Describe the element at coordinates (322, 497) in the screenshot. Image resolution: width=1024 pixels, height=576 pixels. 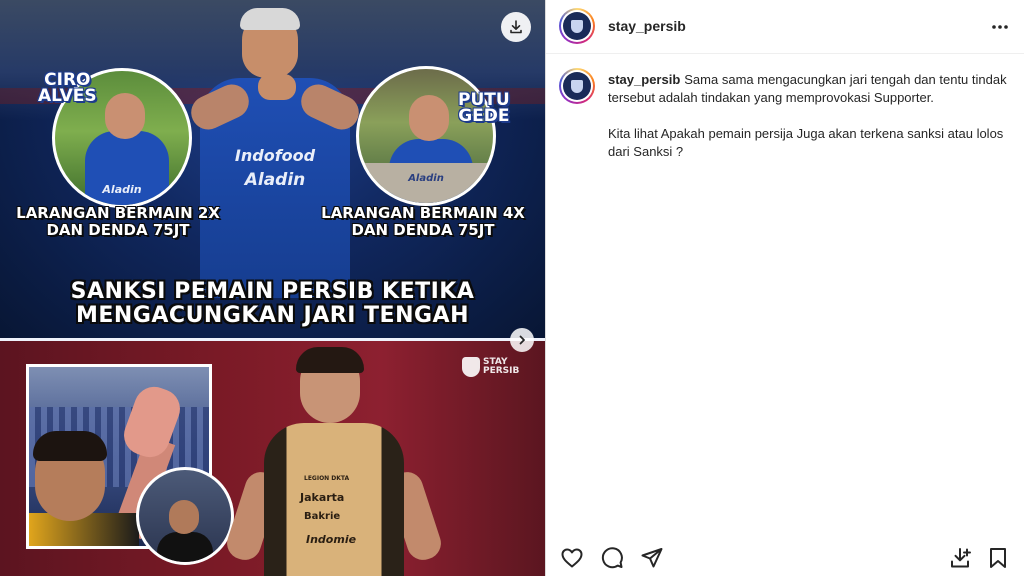
I see `jersey-sponsor-jakarta: Jakarta` at that location.